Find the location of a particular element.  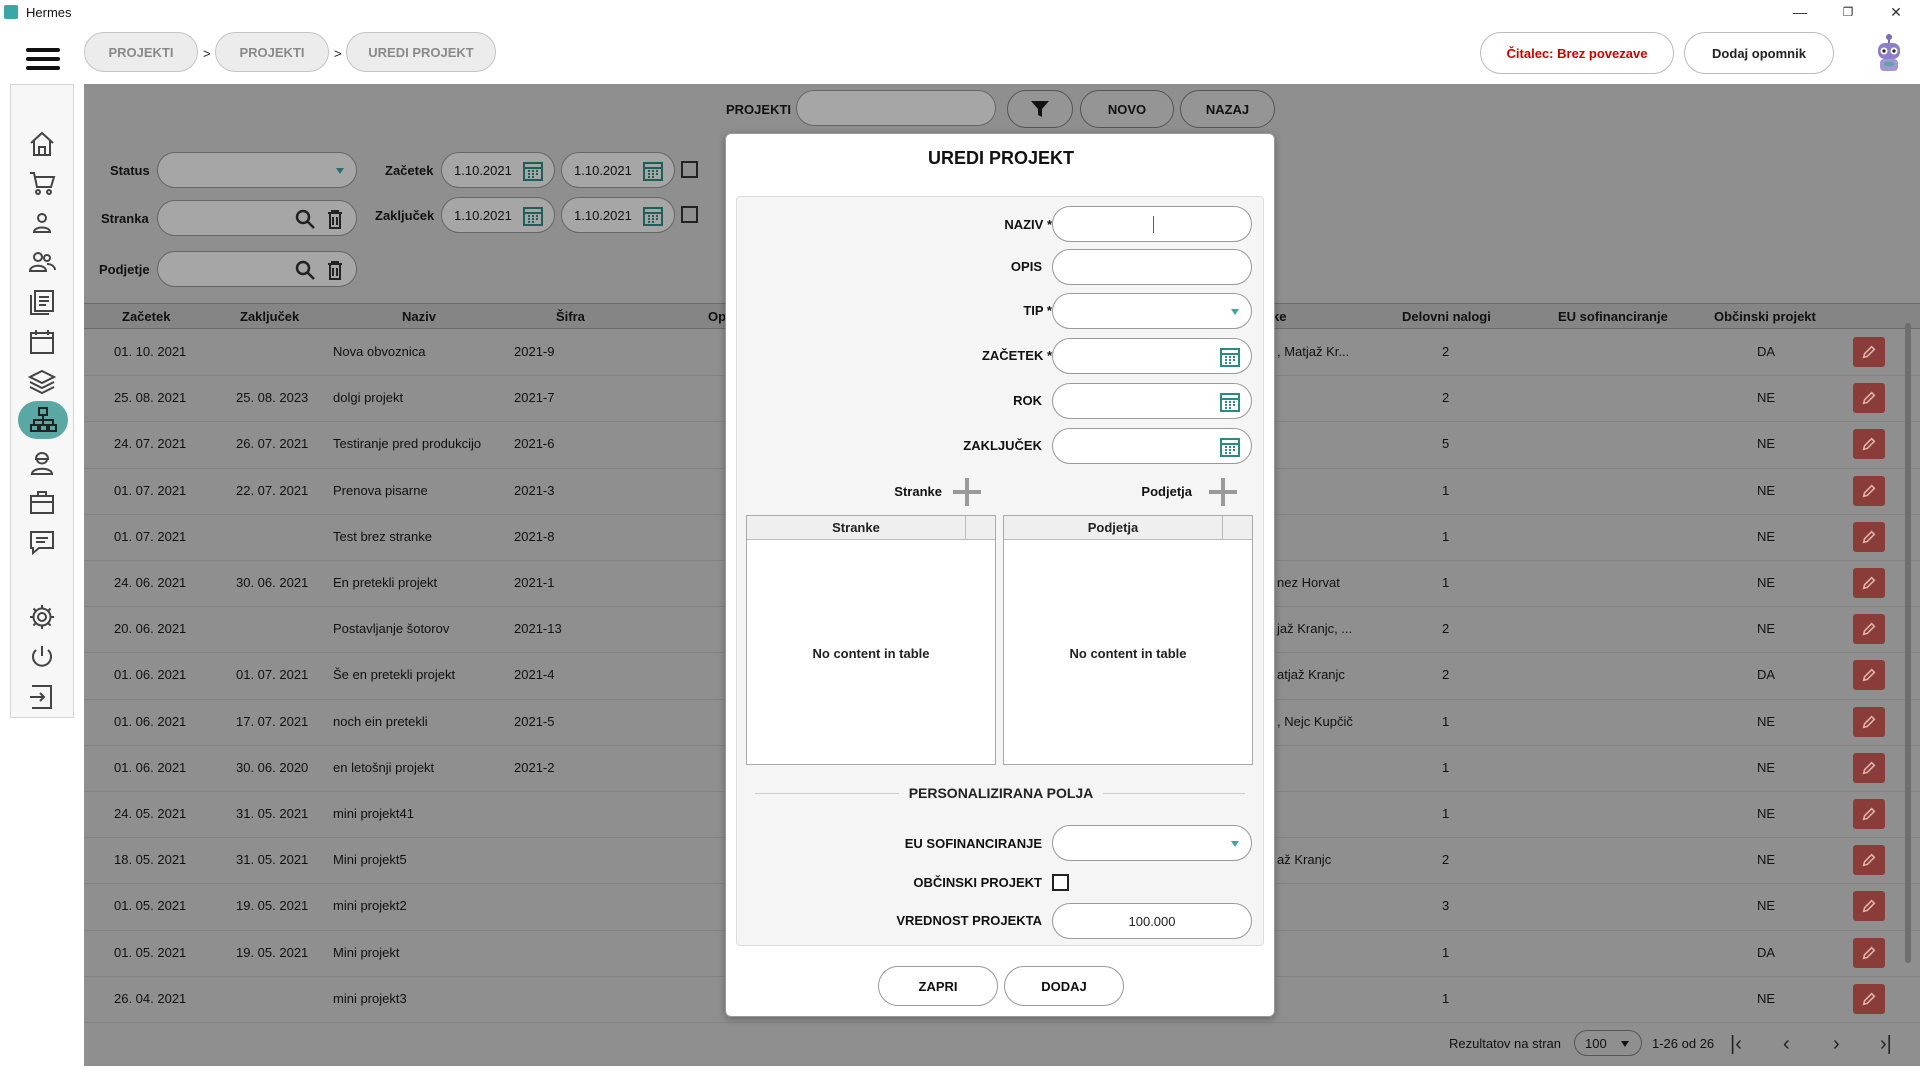

tip-select is located at coordinates (1152, 311).